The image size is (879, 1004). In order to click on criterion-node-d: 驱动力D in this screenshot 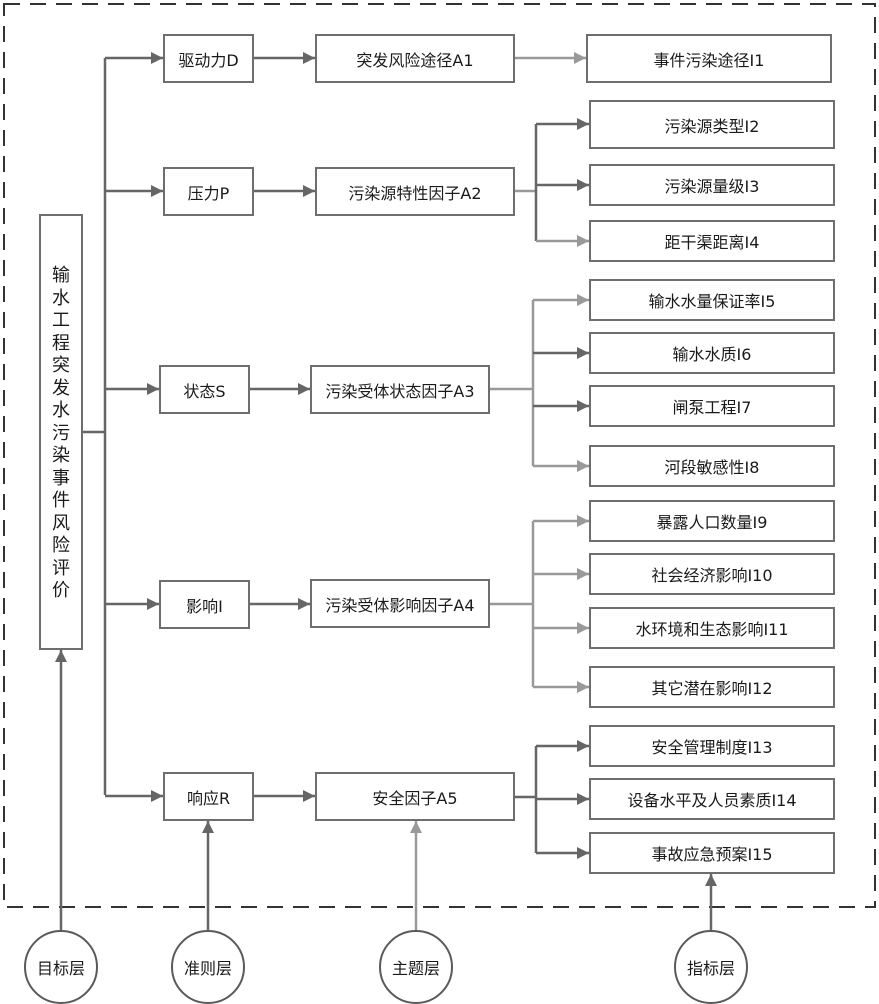, I will do `click(208, 58)`.